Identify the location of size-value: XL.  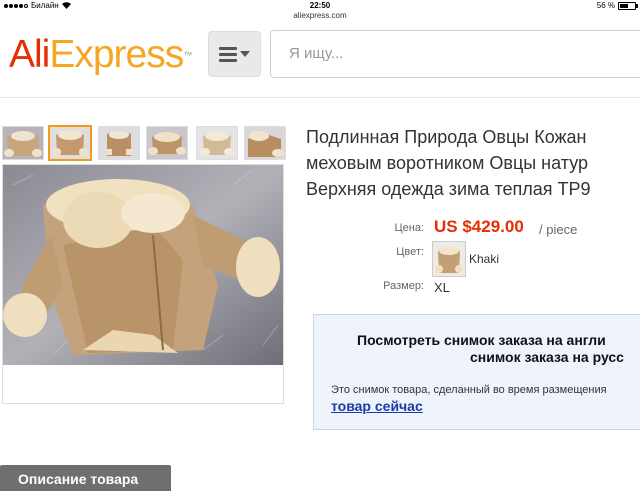
(442, 287).